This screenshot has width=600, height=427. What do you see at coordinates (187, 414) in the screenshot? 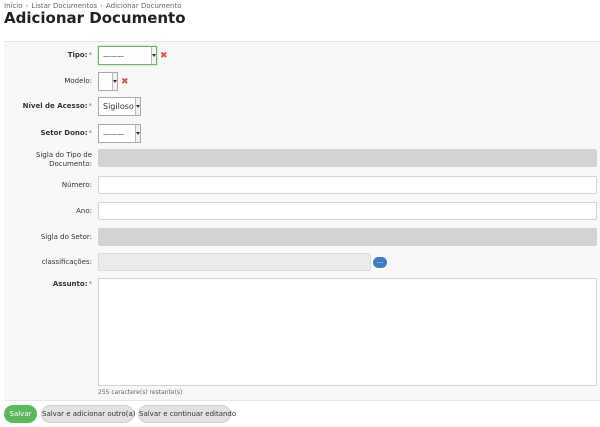
I see `save-continue-button: Salvar e continuar editando` at bounding box center [187, 414].